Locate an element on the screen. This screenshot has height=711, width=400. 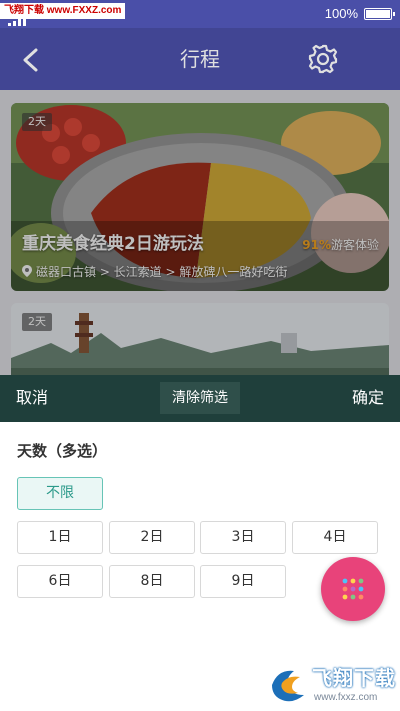
watermark-title: 飞翔下载 is located at coordinates (354, 678).